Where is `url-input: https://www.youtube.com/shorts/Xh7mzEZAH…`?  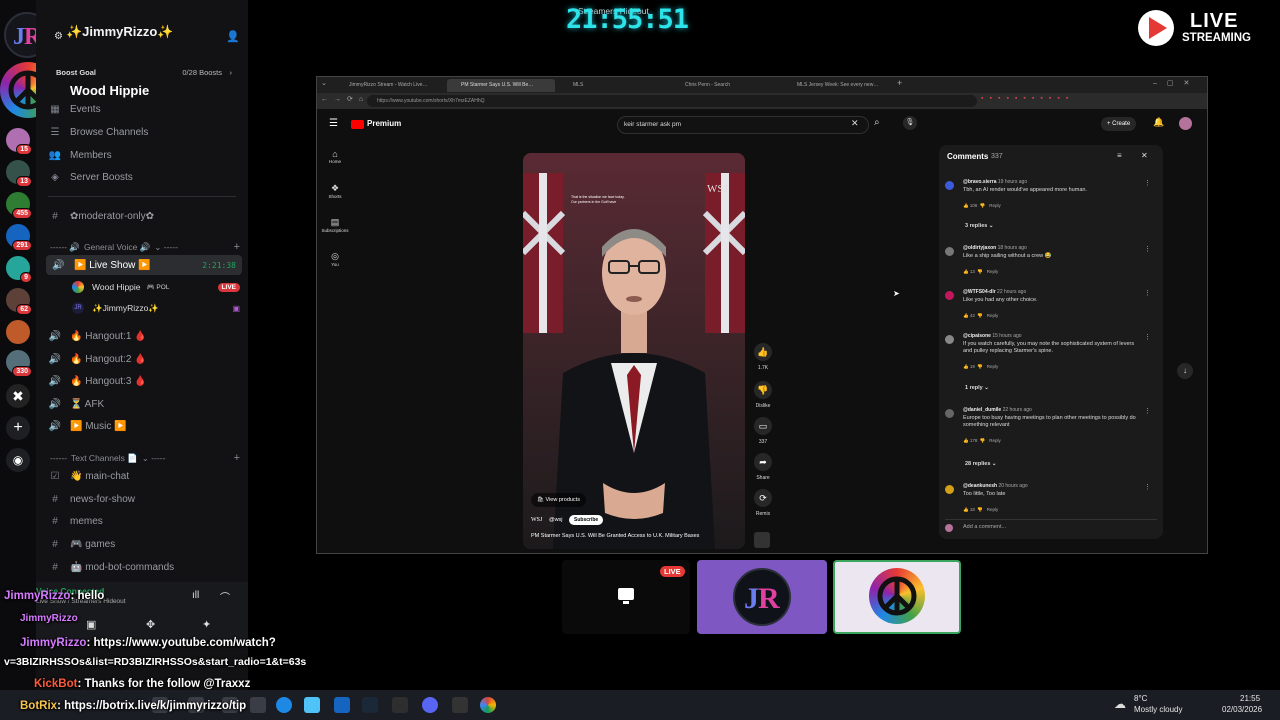
url-input: https://www.youtube.com/shorts/Xh7mzEZAH… is located at coordinates (672, 101).